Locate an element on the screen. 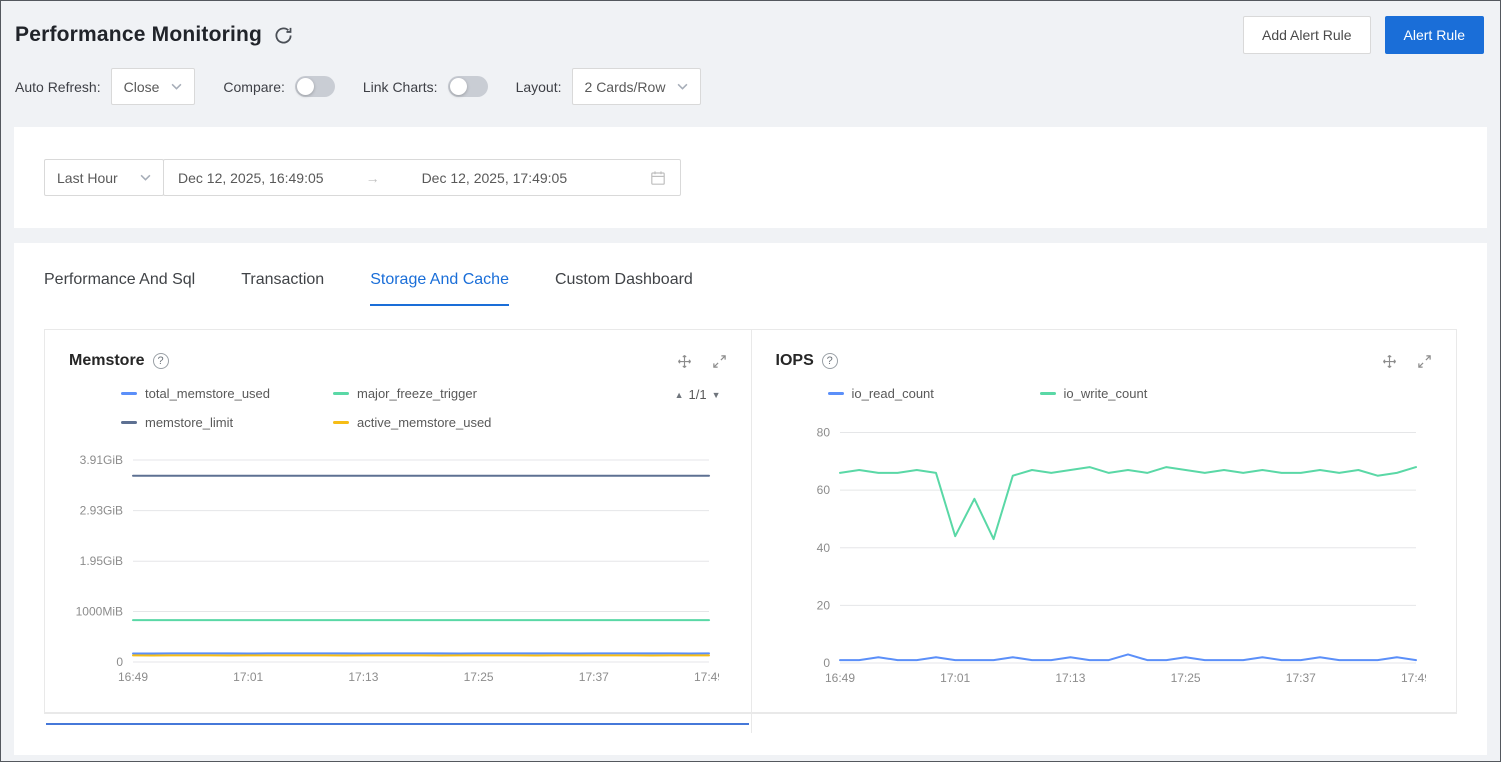 The width and height of the screenshot is (1501, 762). pager-down-icon: ▼ is located at coordinates (716, 395).